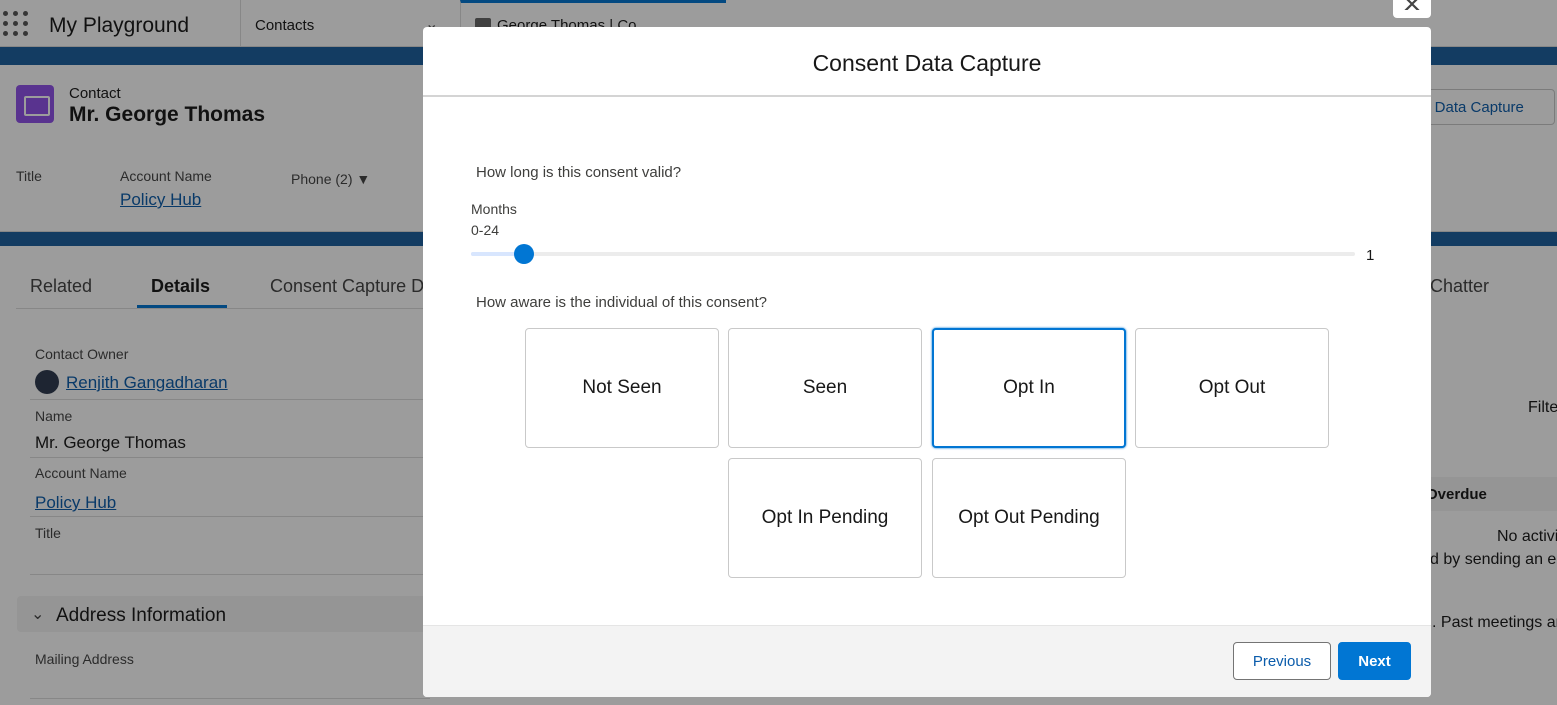  I want to click on previous-button: Previous, so click(1282, 661).